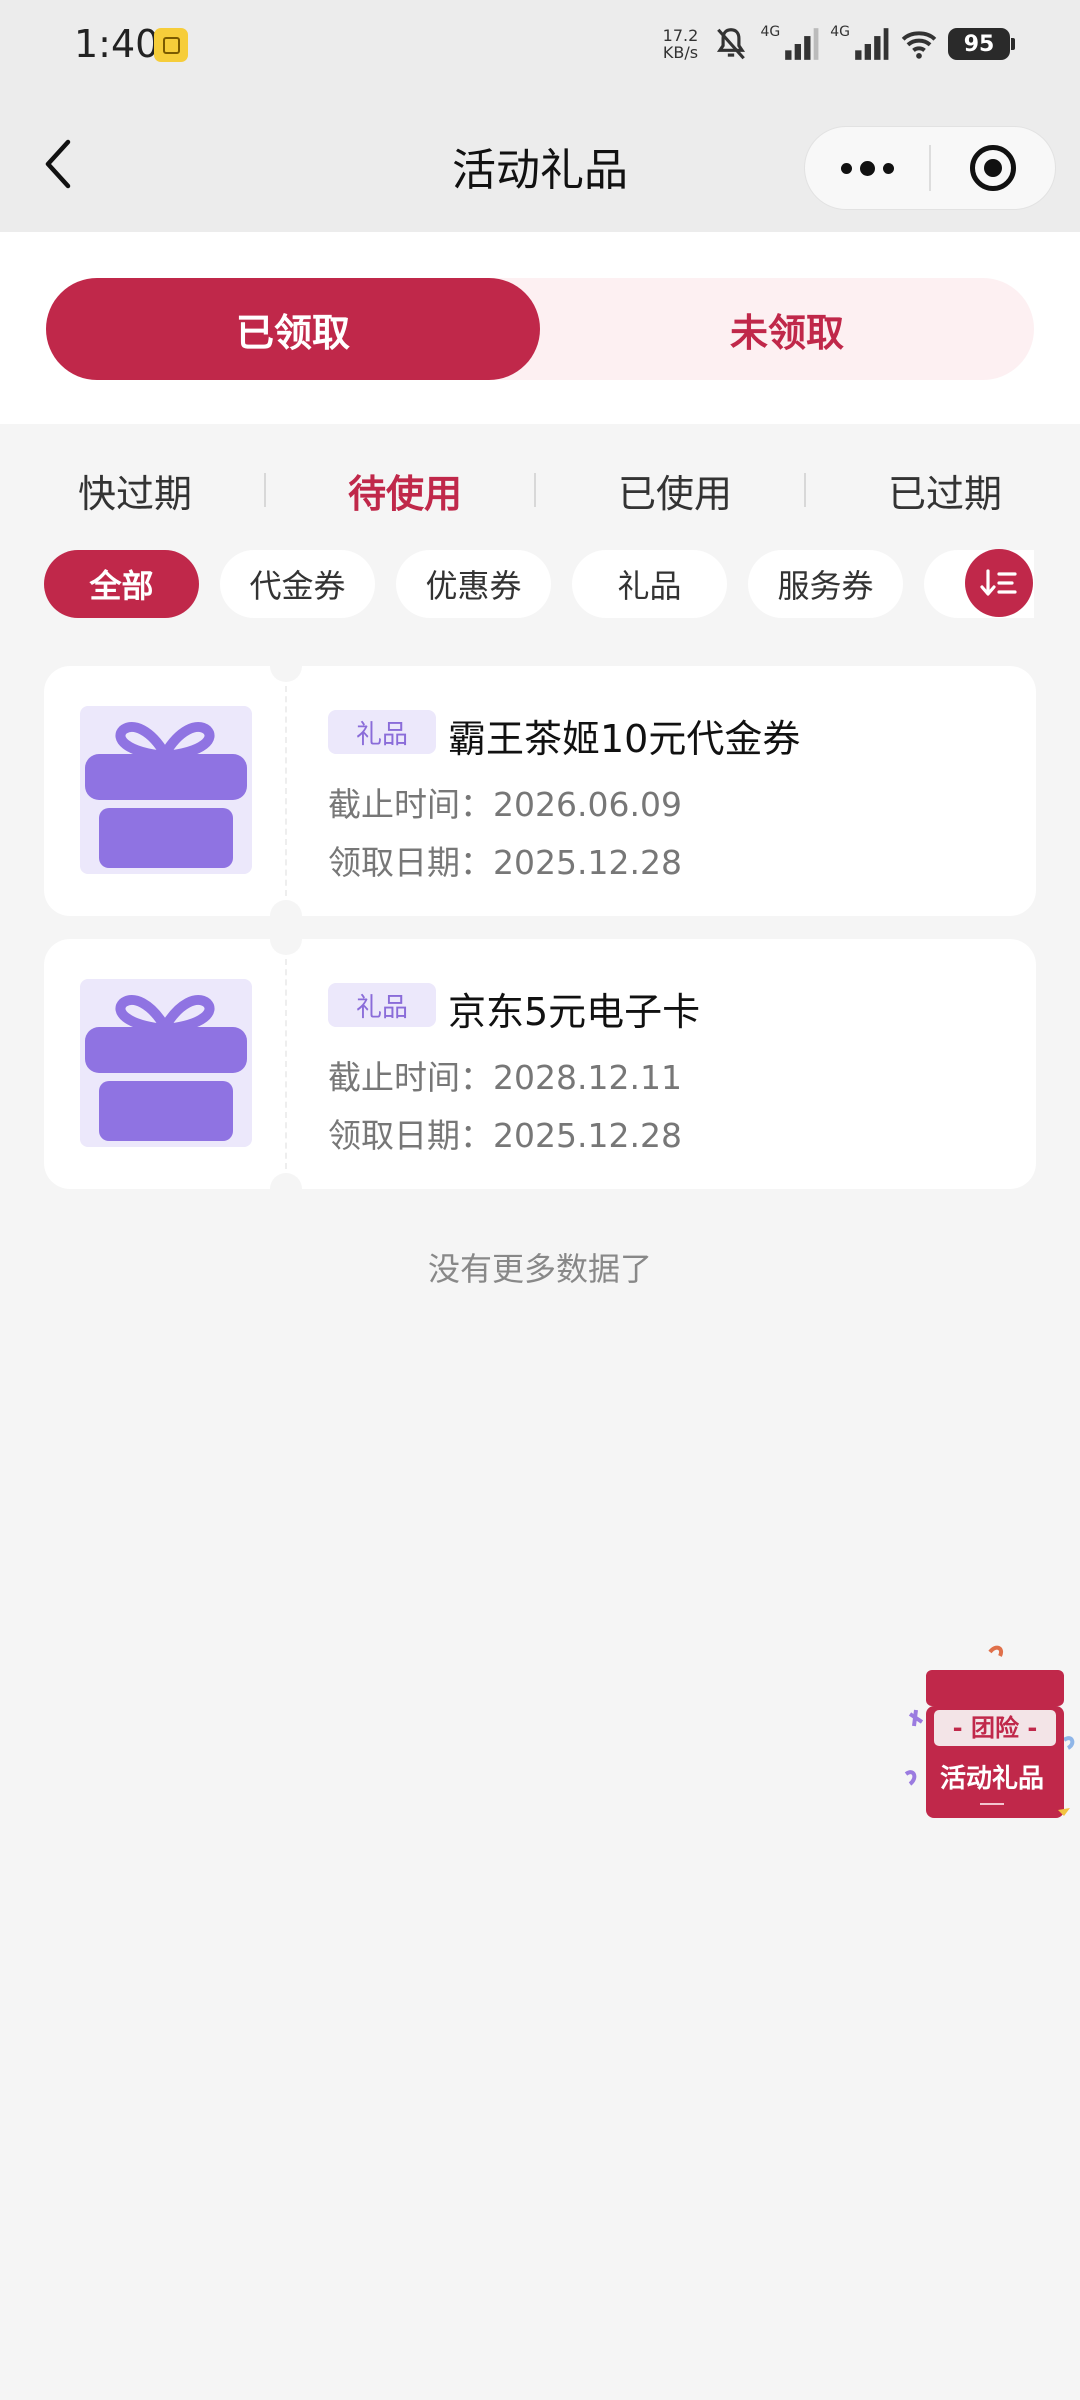  Describe the element at coordinates (121, 584) in the screenshot. I see `chip-all: 全部` at that location.